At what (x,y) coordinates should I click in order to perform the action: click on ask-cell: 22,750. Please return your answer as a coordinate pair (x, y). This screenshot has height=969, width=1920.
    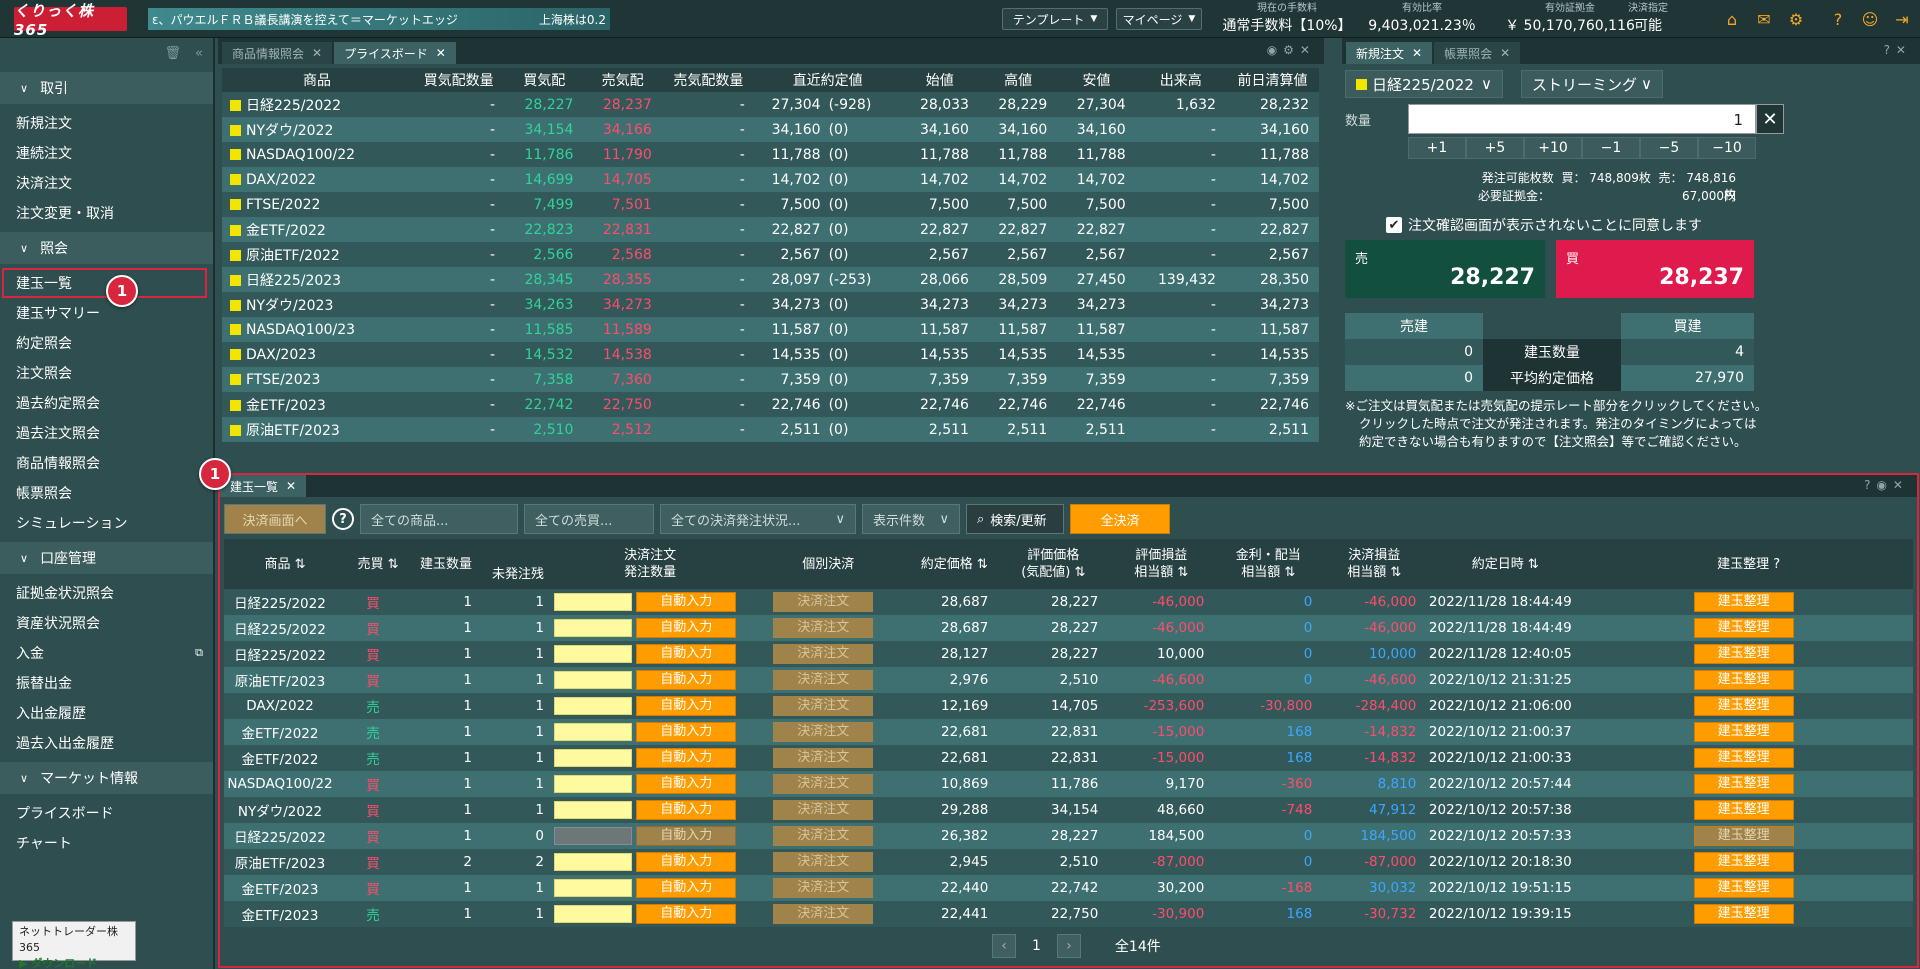
    Looking at the image, I should click on (622, 404).